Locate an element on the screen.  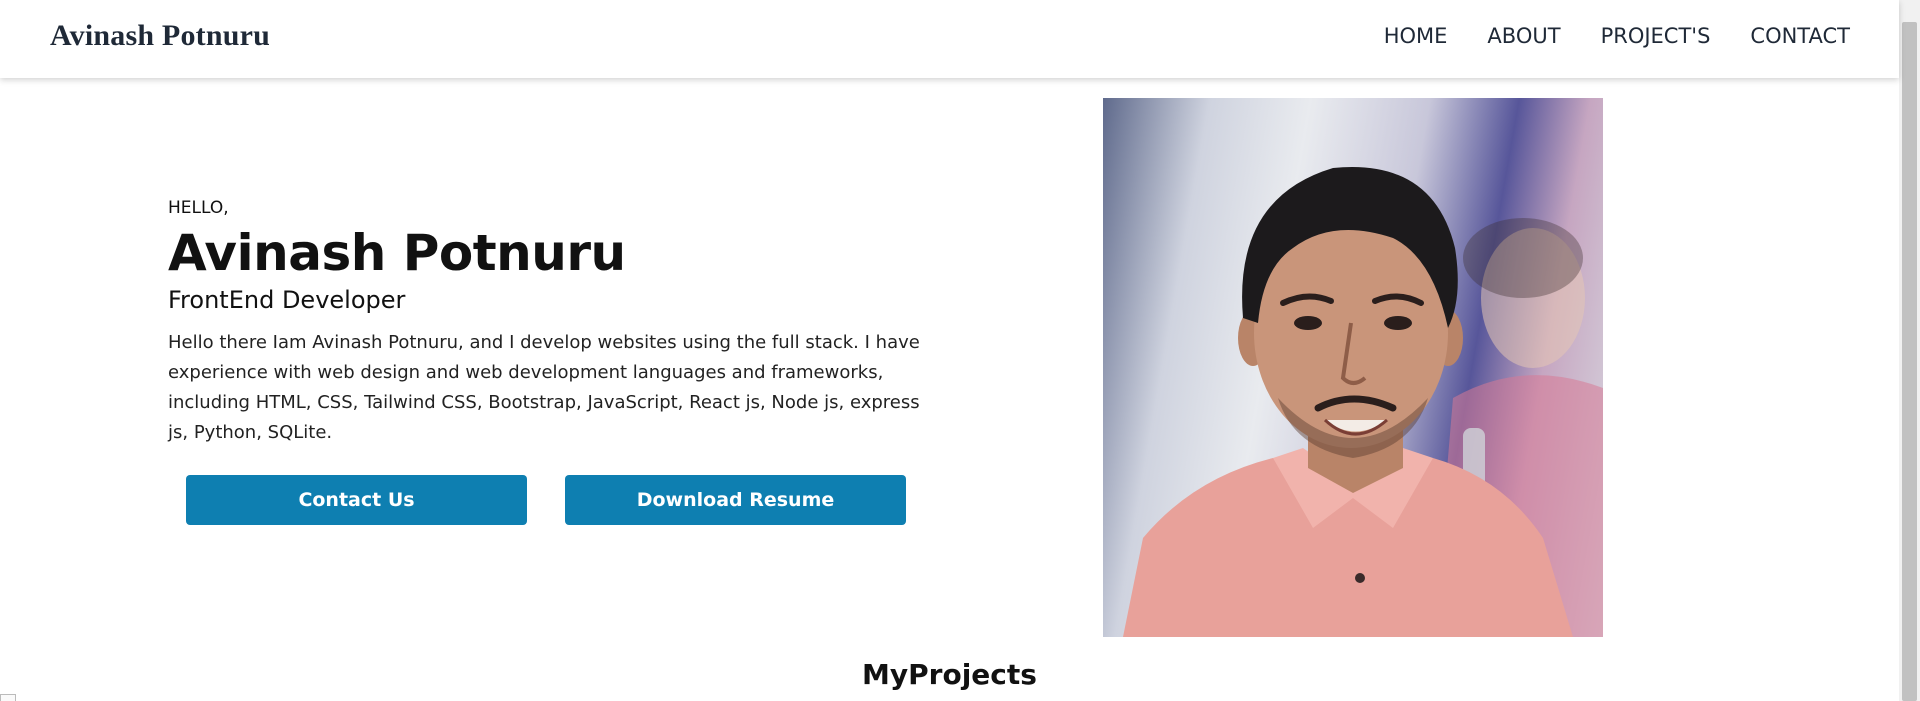
nav-link-projects: PROJECT'S is located at coordinates (1656, 36).